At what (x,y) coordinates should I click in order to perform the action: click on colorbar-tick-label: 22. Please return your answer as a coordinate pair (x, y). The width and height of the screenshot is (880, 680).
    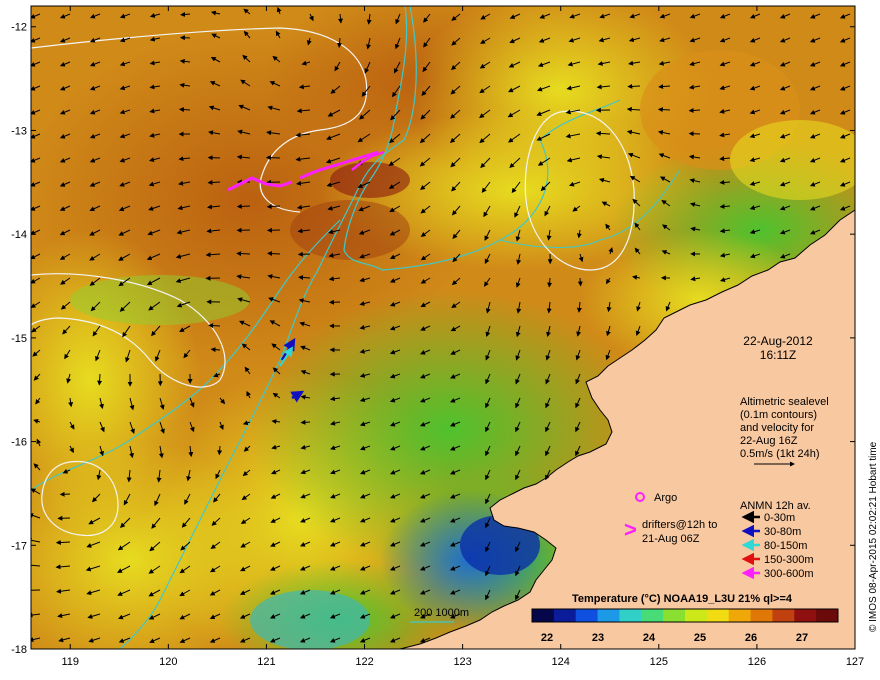
    Looking at the image, I should click on (547, 638).